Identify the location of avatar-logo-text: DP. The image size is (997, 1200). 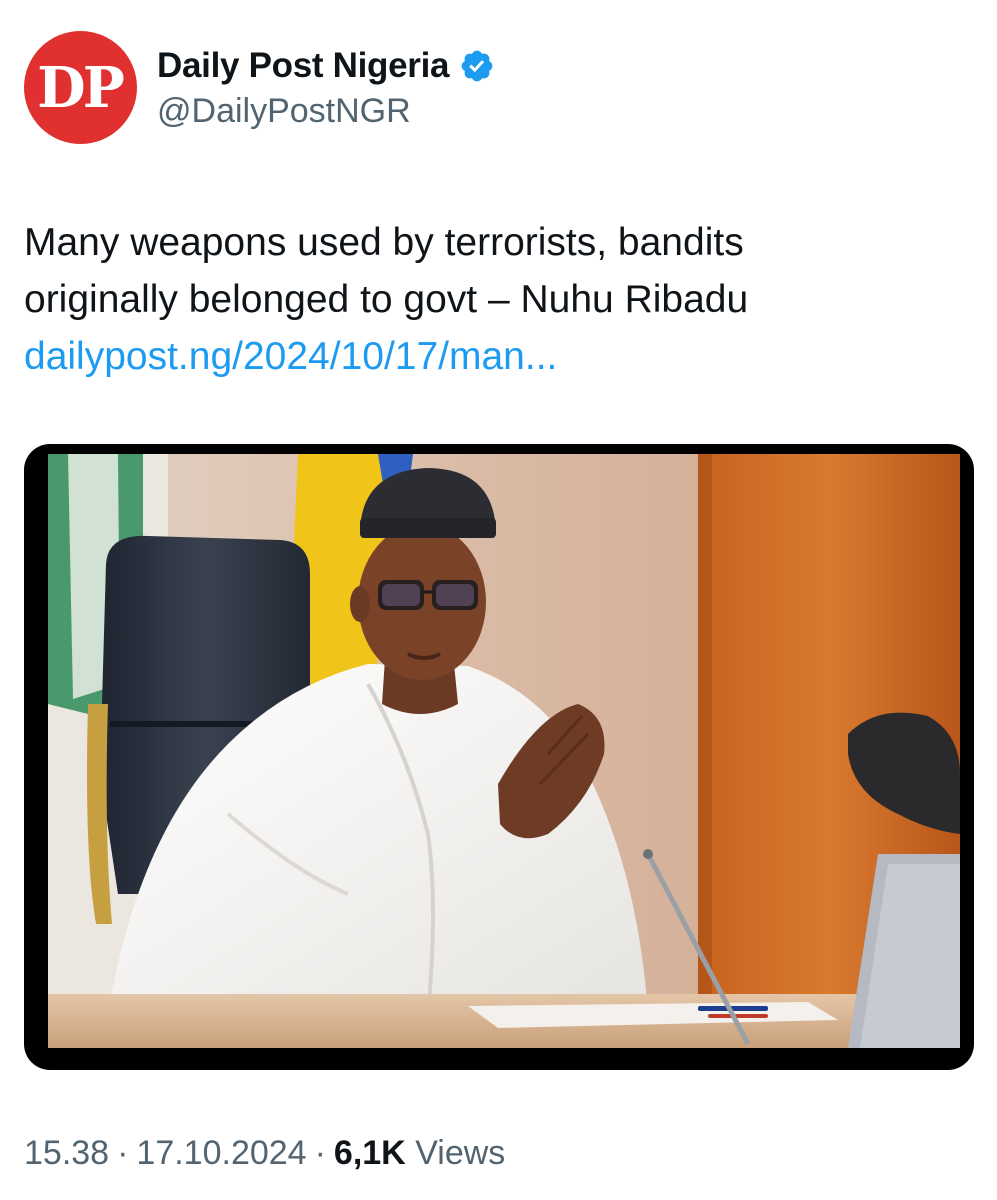
(81, 87).